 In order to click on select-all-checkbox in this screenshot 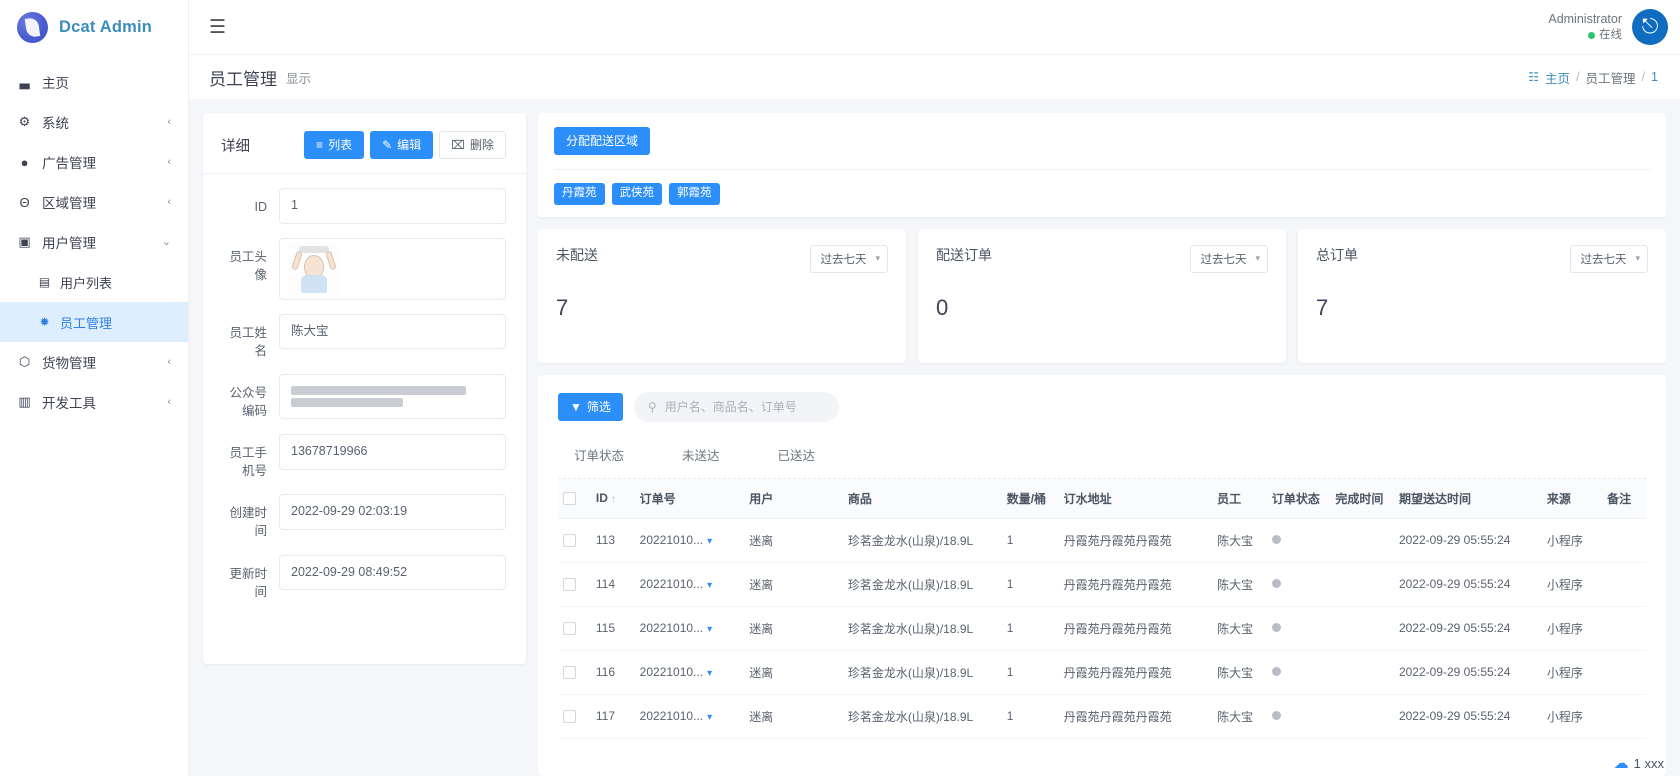, I will do `click(569, 499)`.